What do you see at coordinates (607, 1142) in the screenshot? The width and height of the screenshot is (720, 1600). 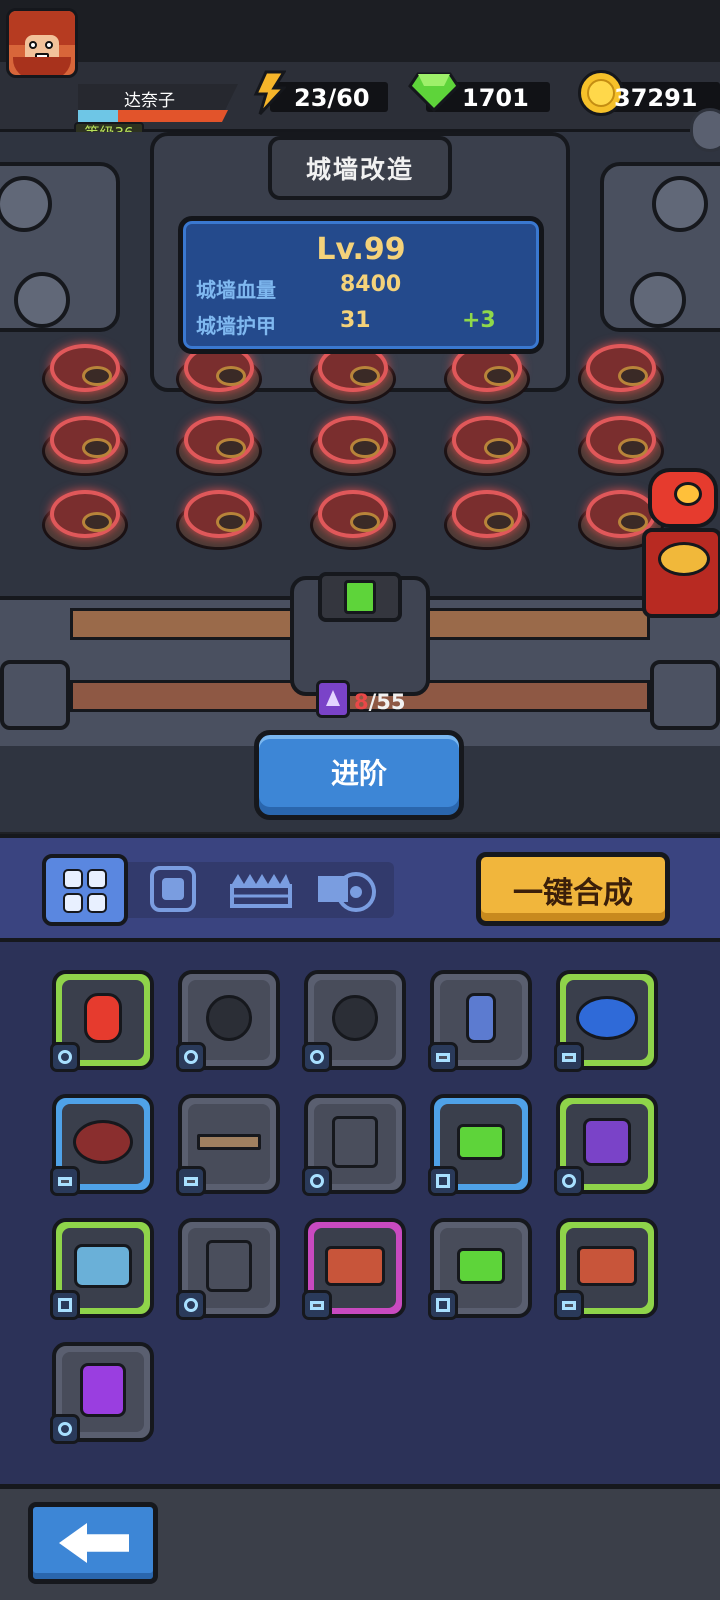 I see `purple-cannon-icon` at bounding box center [607, 1142].